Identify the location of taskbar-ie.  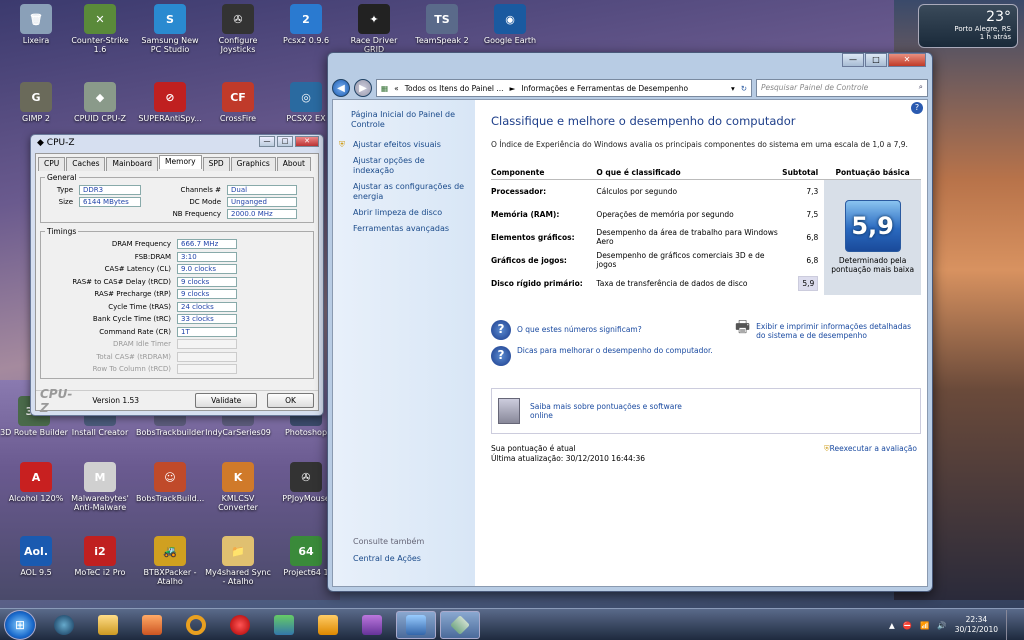
(64, 625).